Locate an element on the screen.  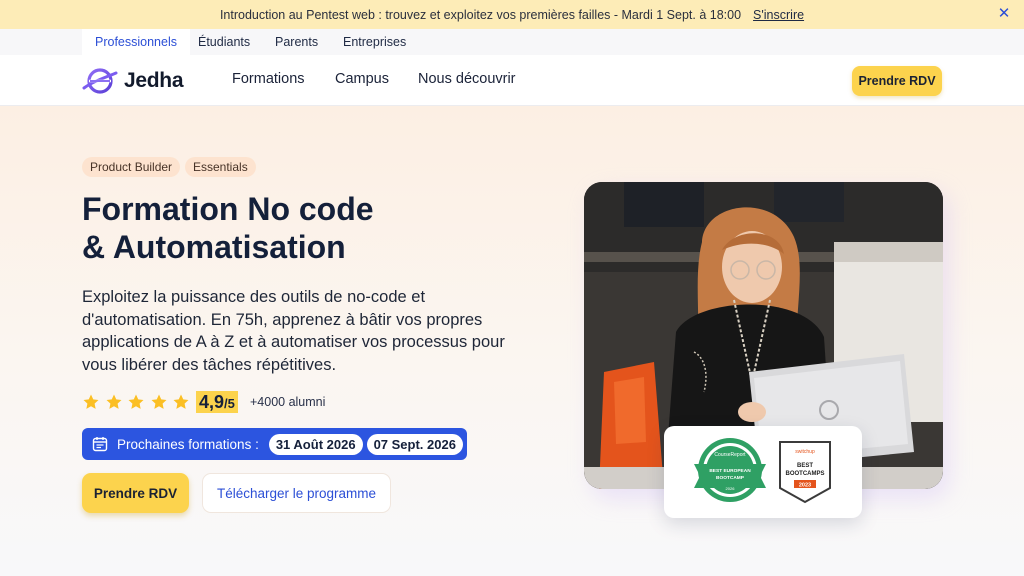
session-date-2: 07 Sept. 2026 is located at coordinates (414, 444).